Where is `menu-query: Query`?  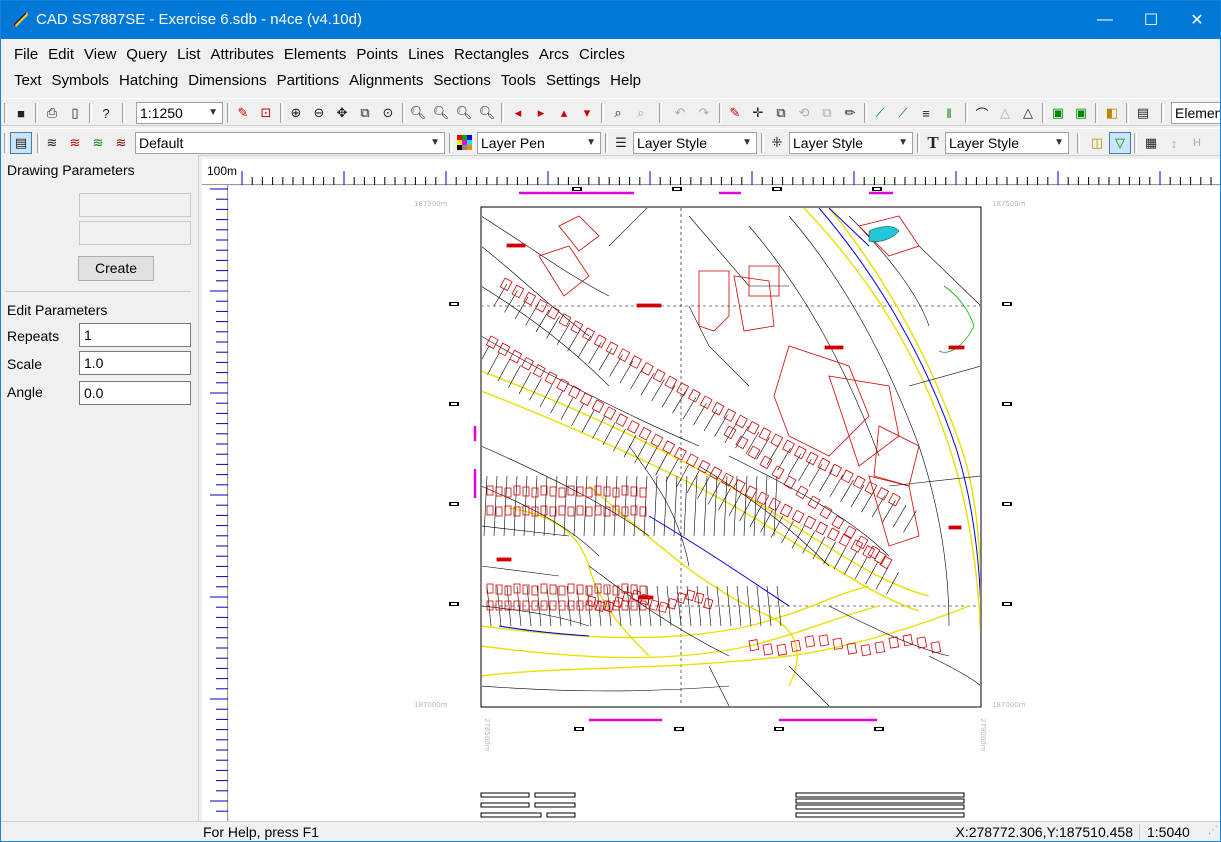
menu-query: Query is located at coordinates (146, 55).